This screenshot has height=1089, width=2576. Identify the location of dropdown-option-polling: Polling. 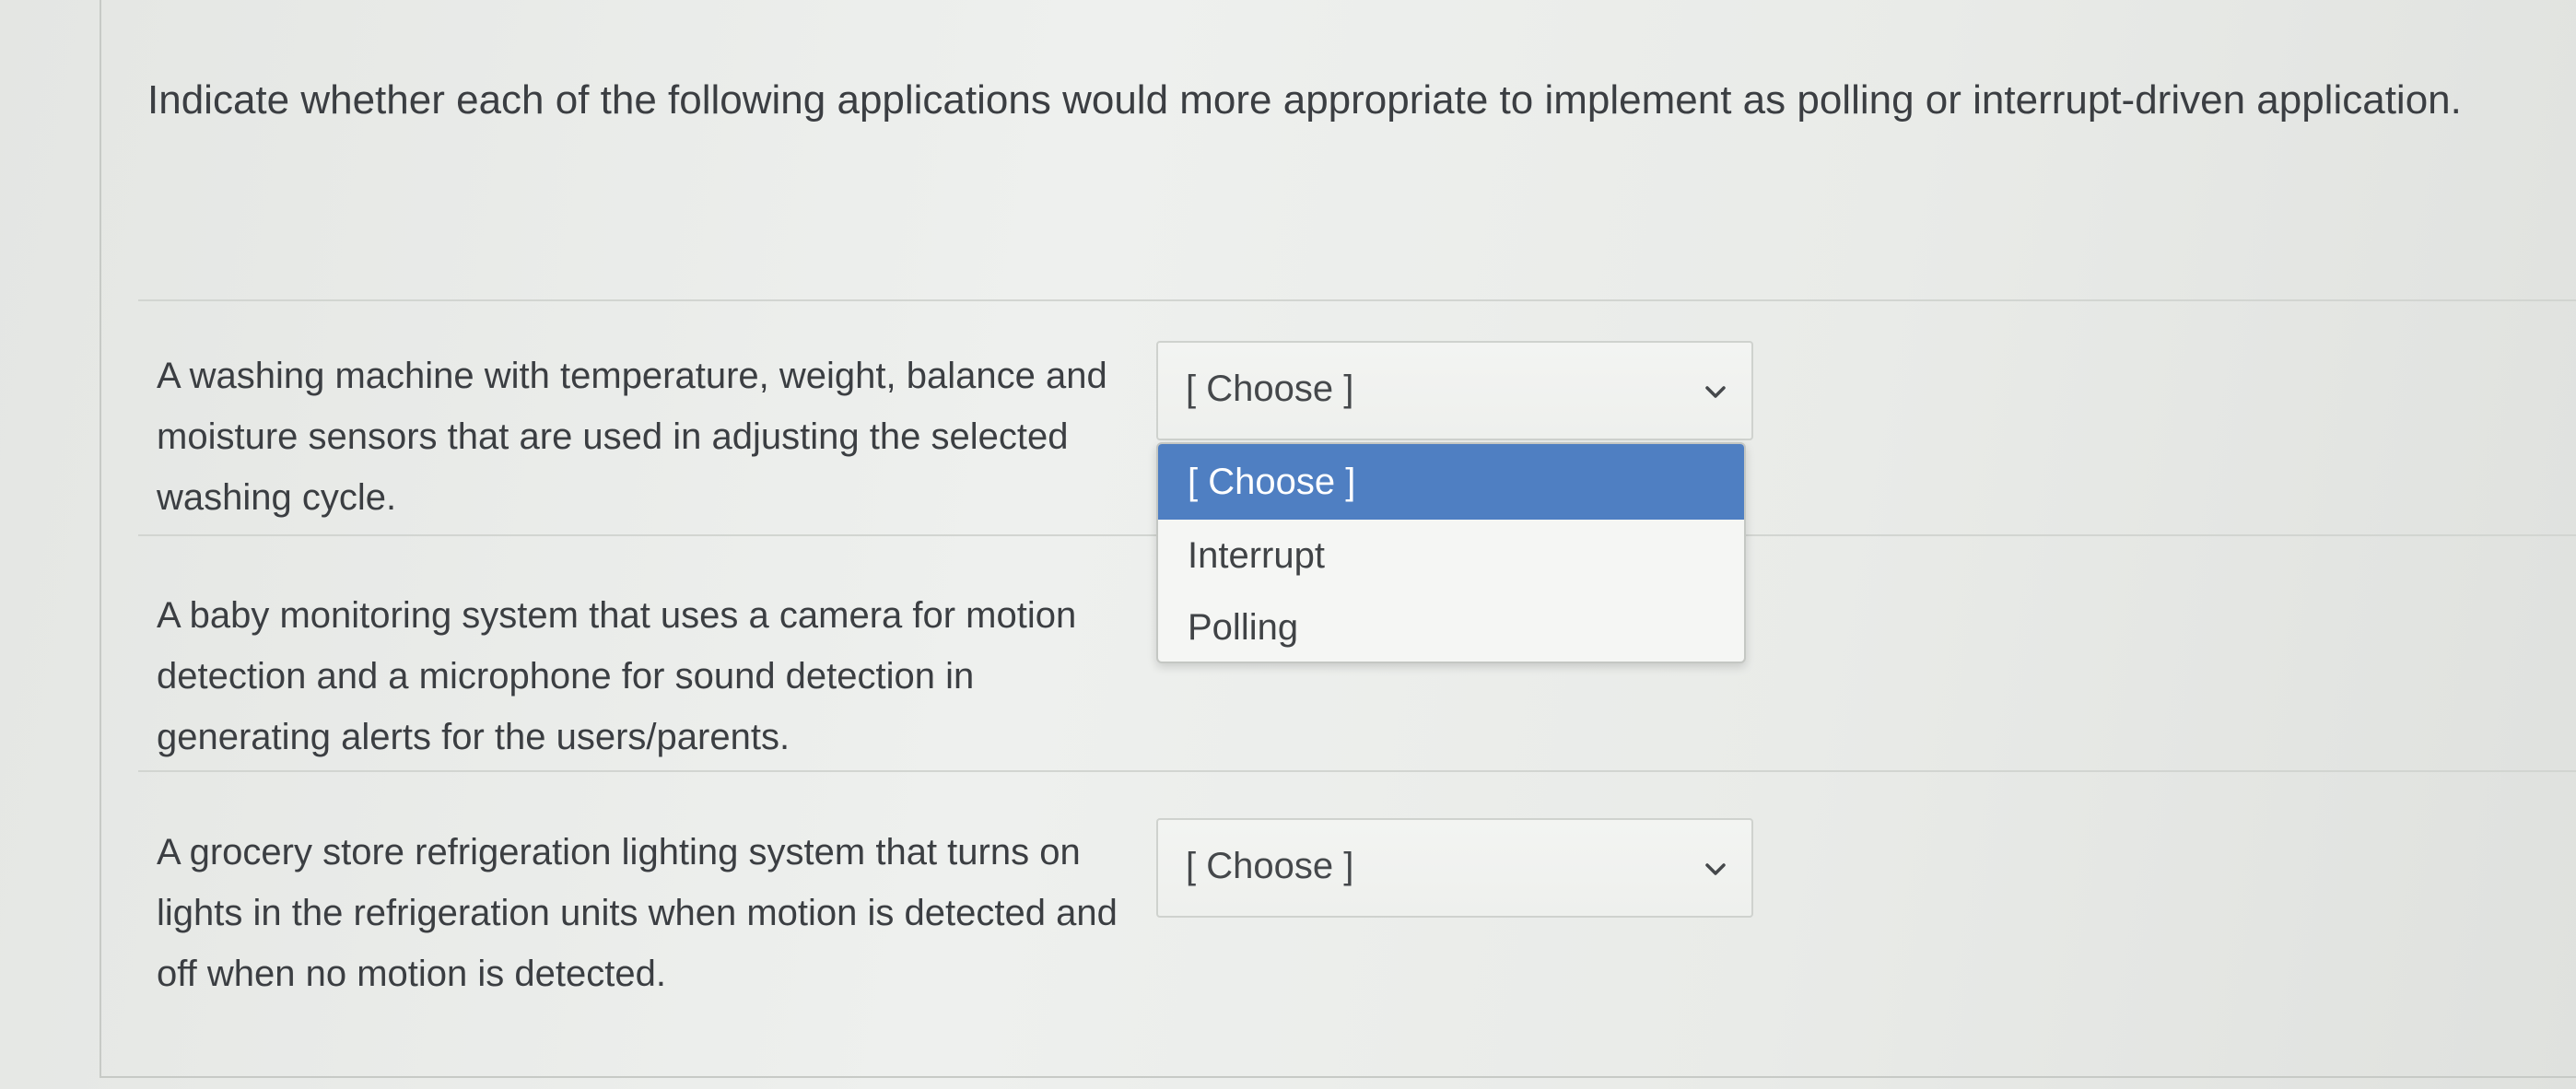
(1451, 627).